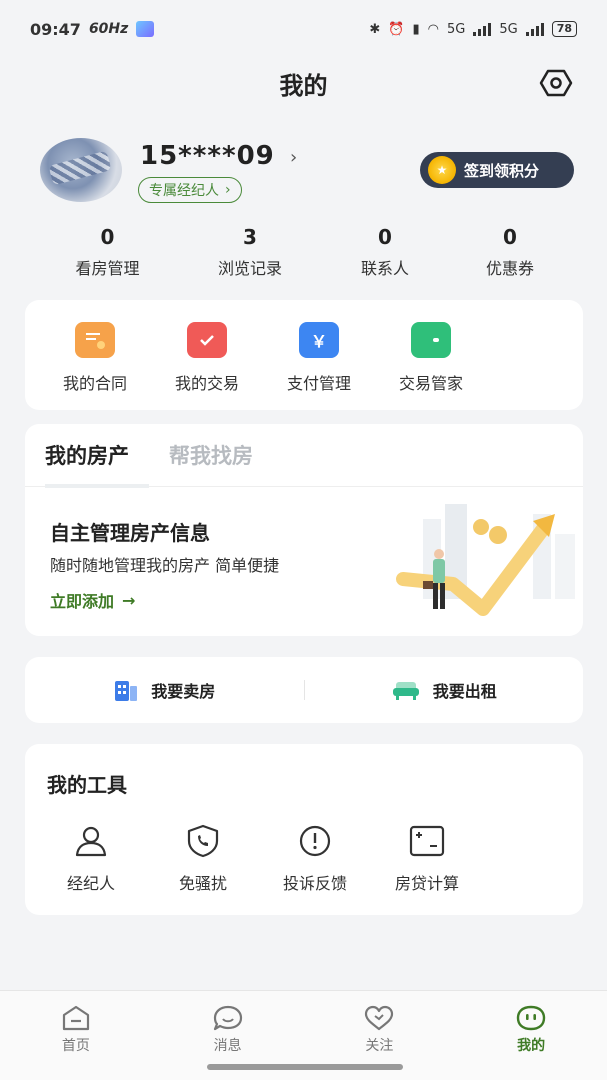 The height and width of the screenshot is (1080, 607). I want to click on heart-icon, so click(379, 1018).